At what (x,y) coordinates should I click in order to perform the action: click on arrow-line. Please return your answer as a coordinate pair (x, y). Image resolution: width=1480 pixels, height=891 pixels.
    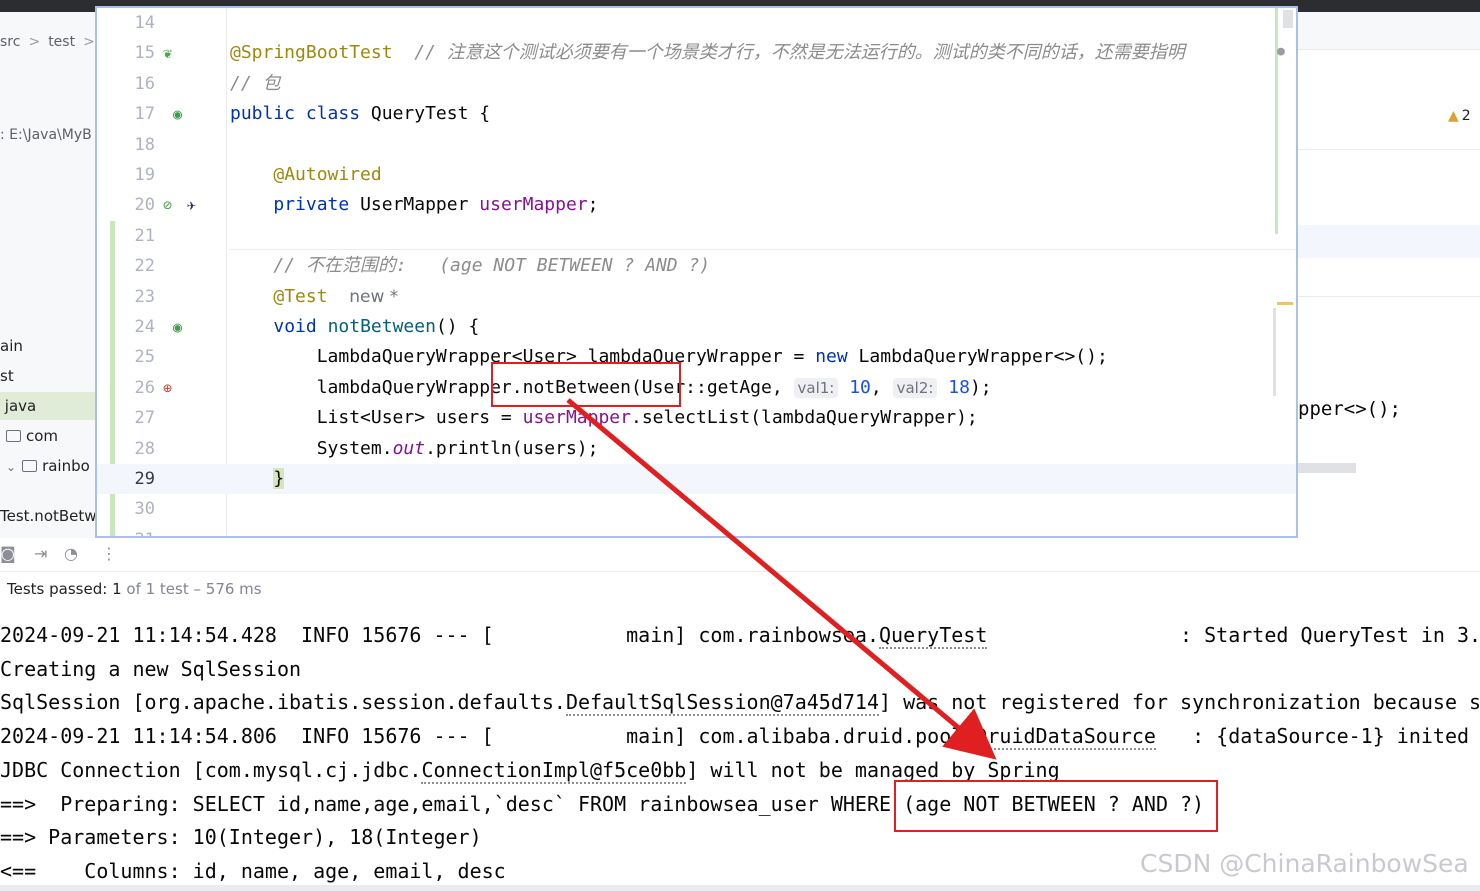
    Looking at the image, I should click on (781, 579).